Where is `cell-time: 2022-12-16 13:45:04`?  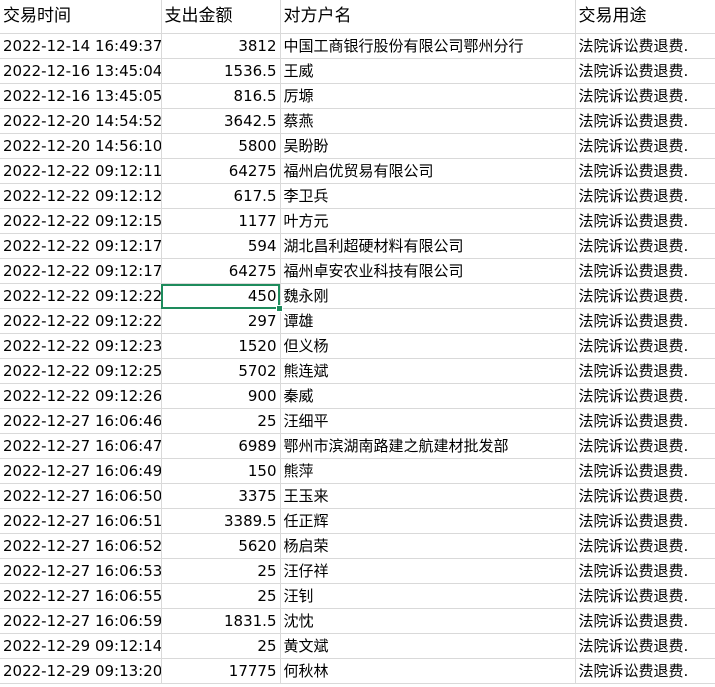
cell-time: 2022-12-16 13:45:04 is located at coordinates (81, 71).